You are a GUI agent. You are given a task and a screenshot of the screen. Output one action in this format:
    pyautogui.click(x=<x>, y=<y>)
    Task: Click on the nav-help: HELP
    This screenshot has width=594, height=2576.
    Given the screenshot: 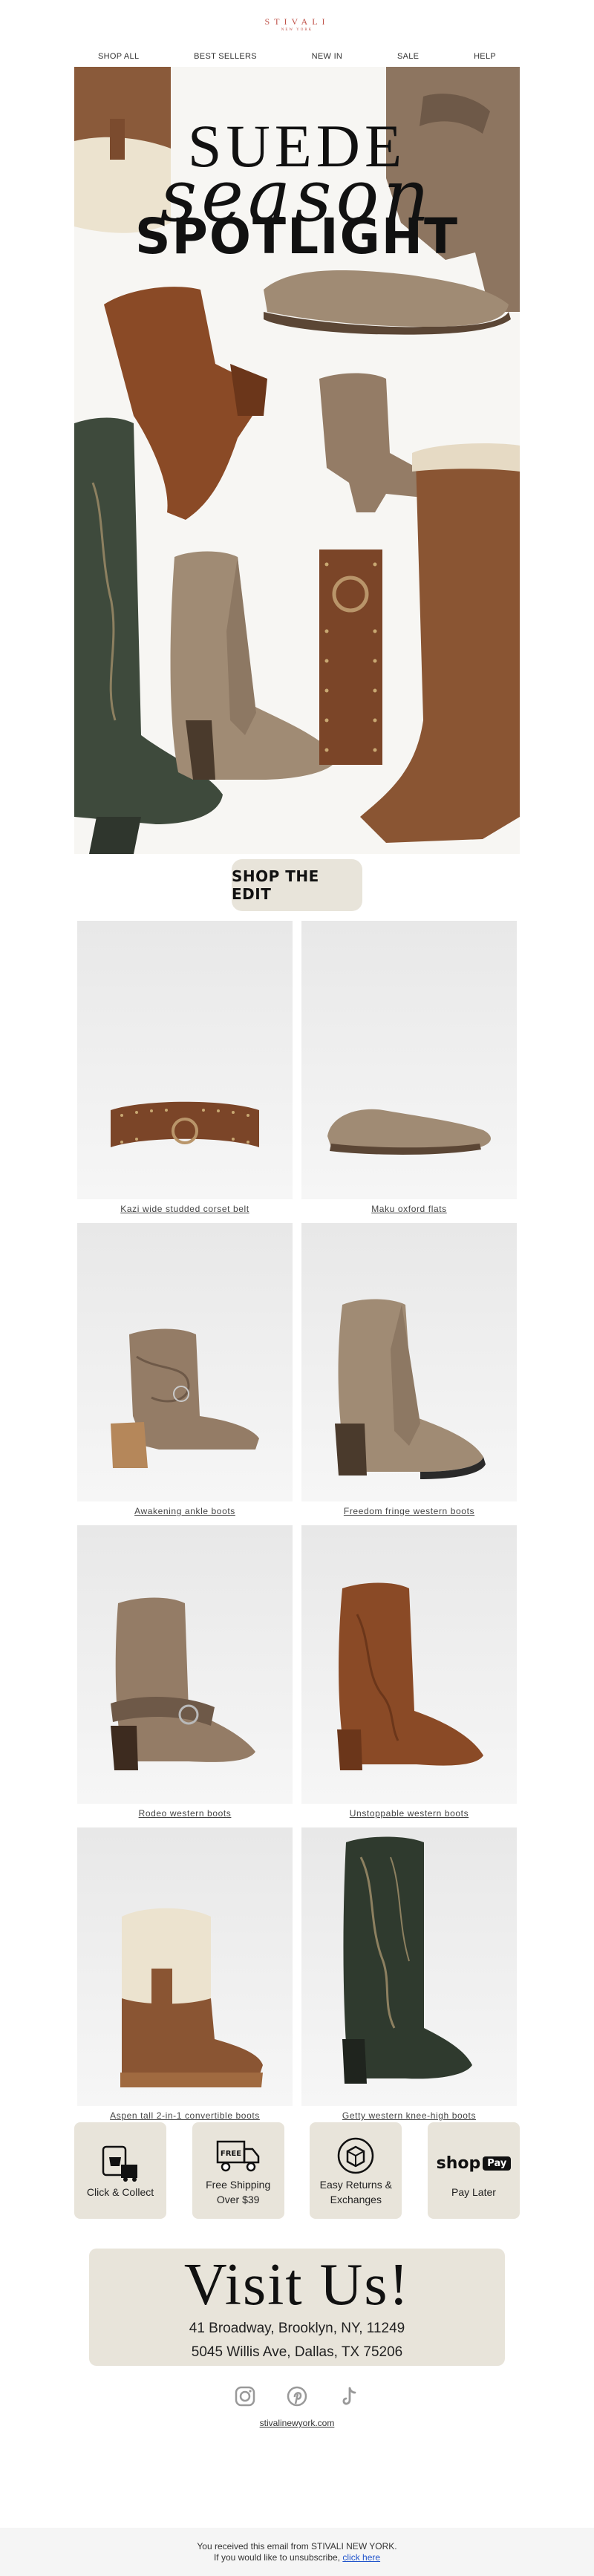 What is the action you would take?
    pyautogui.click(x=485, y=56)
    